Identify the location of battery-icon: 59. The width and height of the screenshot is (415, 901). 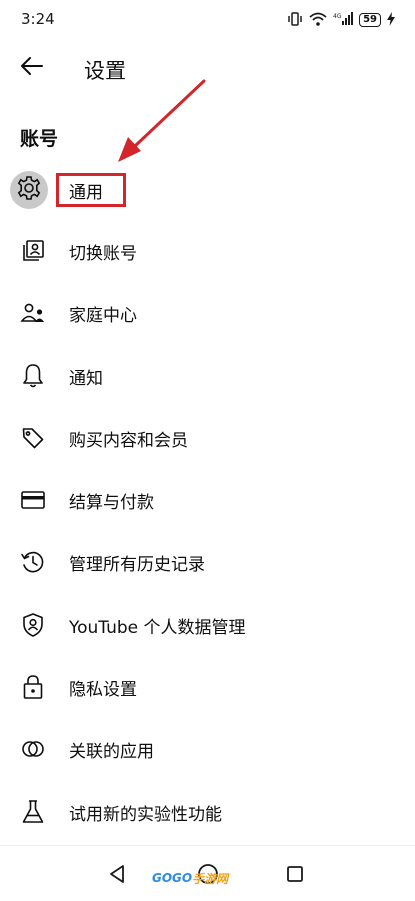
(370, 20).